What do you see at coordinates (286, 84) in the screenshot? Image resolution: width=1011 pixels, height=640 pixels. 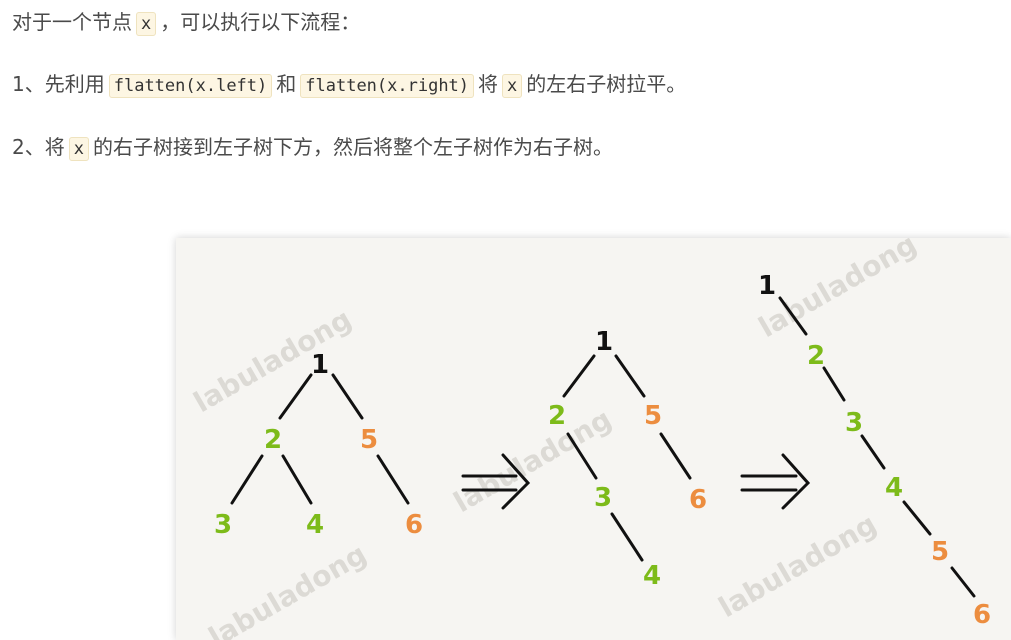 I see `step1-text-b: 和` at bounding box center [286, 84].